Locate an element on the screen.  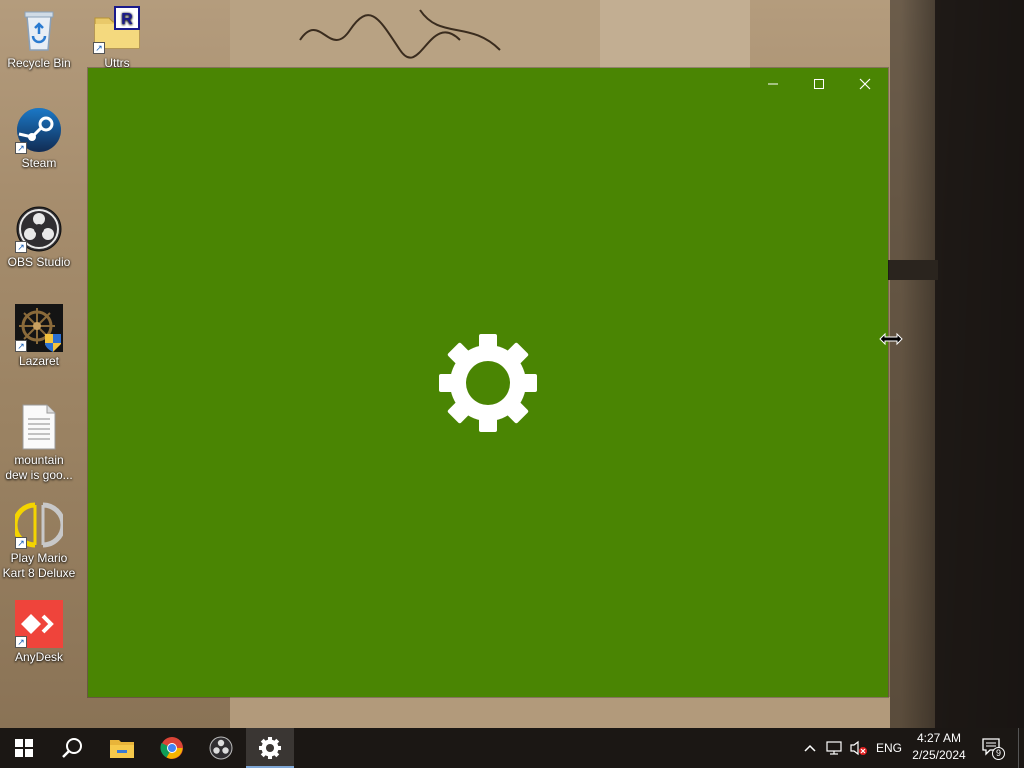
anydesk-icon: ↗ is located at coordinates (39, 624).